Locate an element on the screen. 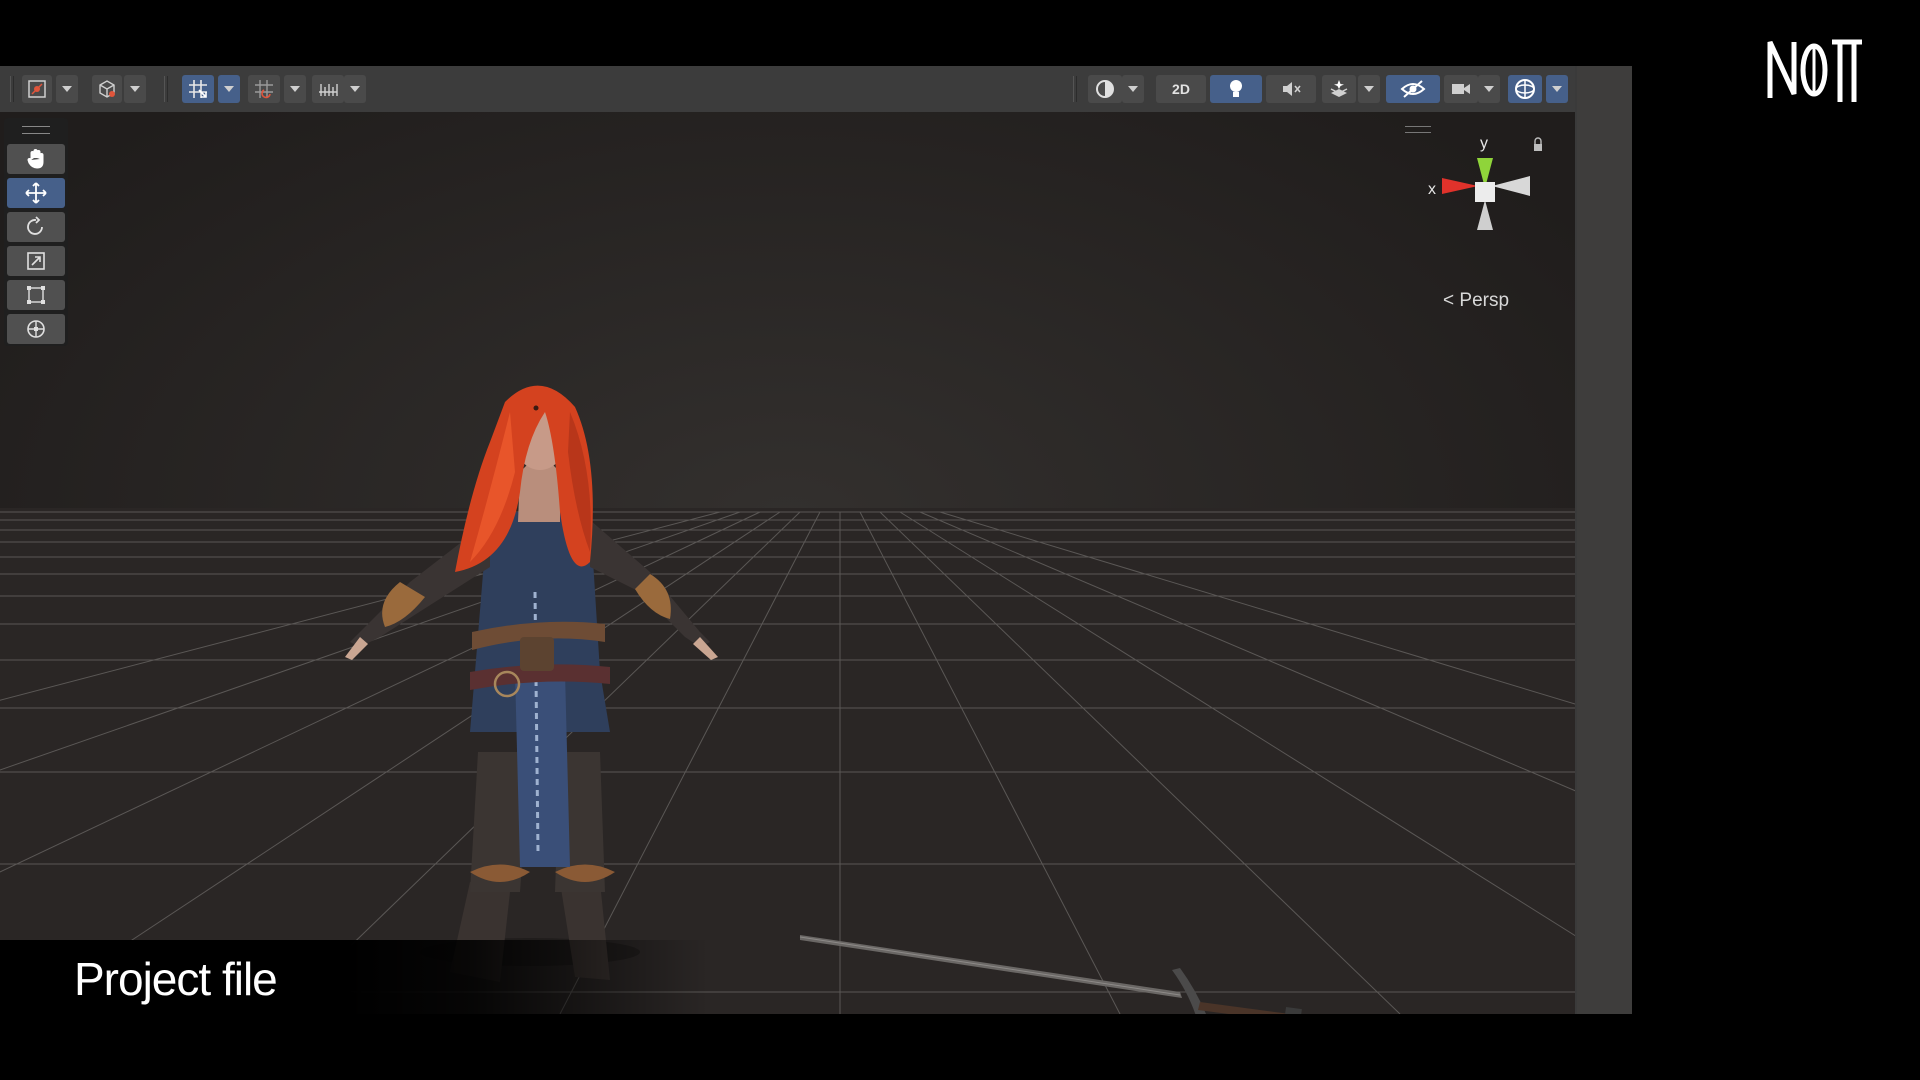 This screenshot has width=1920, height=1080. effects-icon is located at coordinates (1339, 88).